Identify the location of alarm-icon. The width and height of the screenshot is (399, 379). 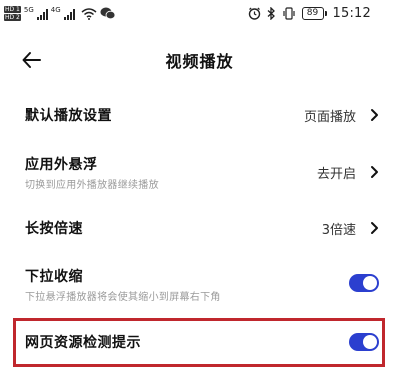
(254, 13).